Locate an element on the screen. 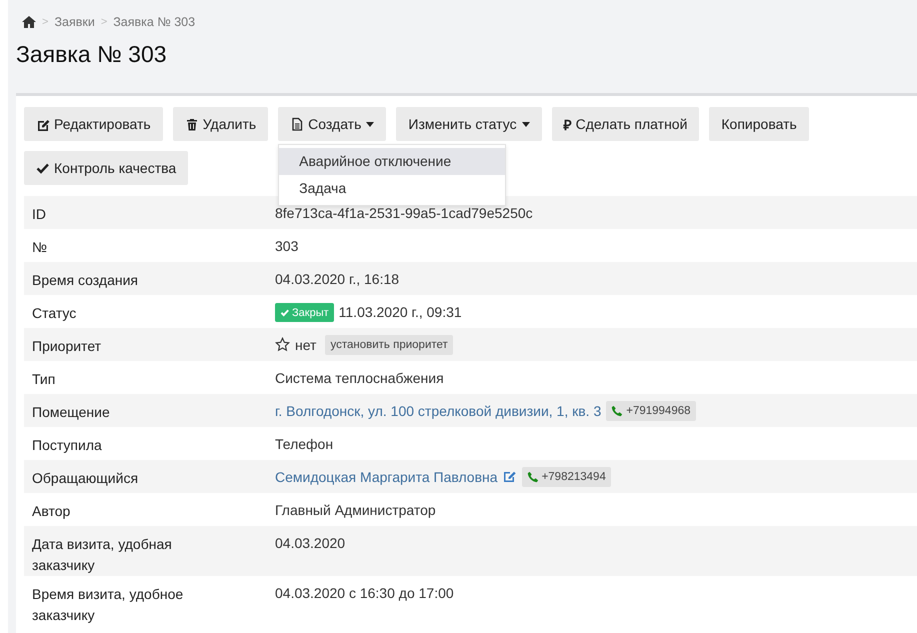 The image size is (917, 633). phone-tag: +791994968 is located at coordinates (651, 411).